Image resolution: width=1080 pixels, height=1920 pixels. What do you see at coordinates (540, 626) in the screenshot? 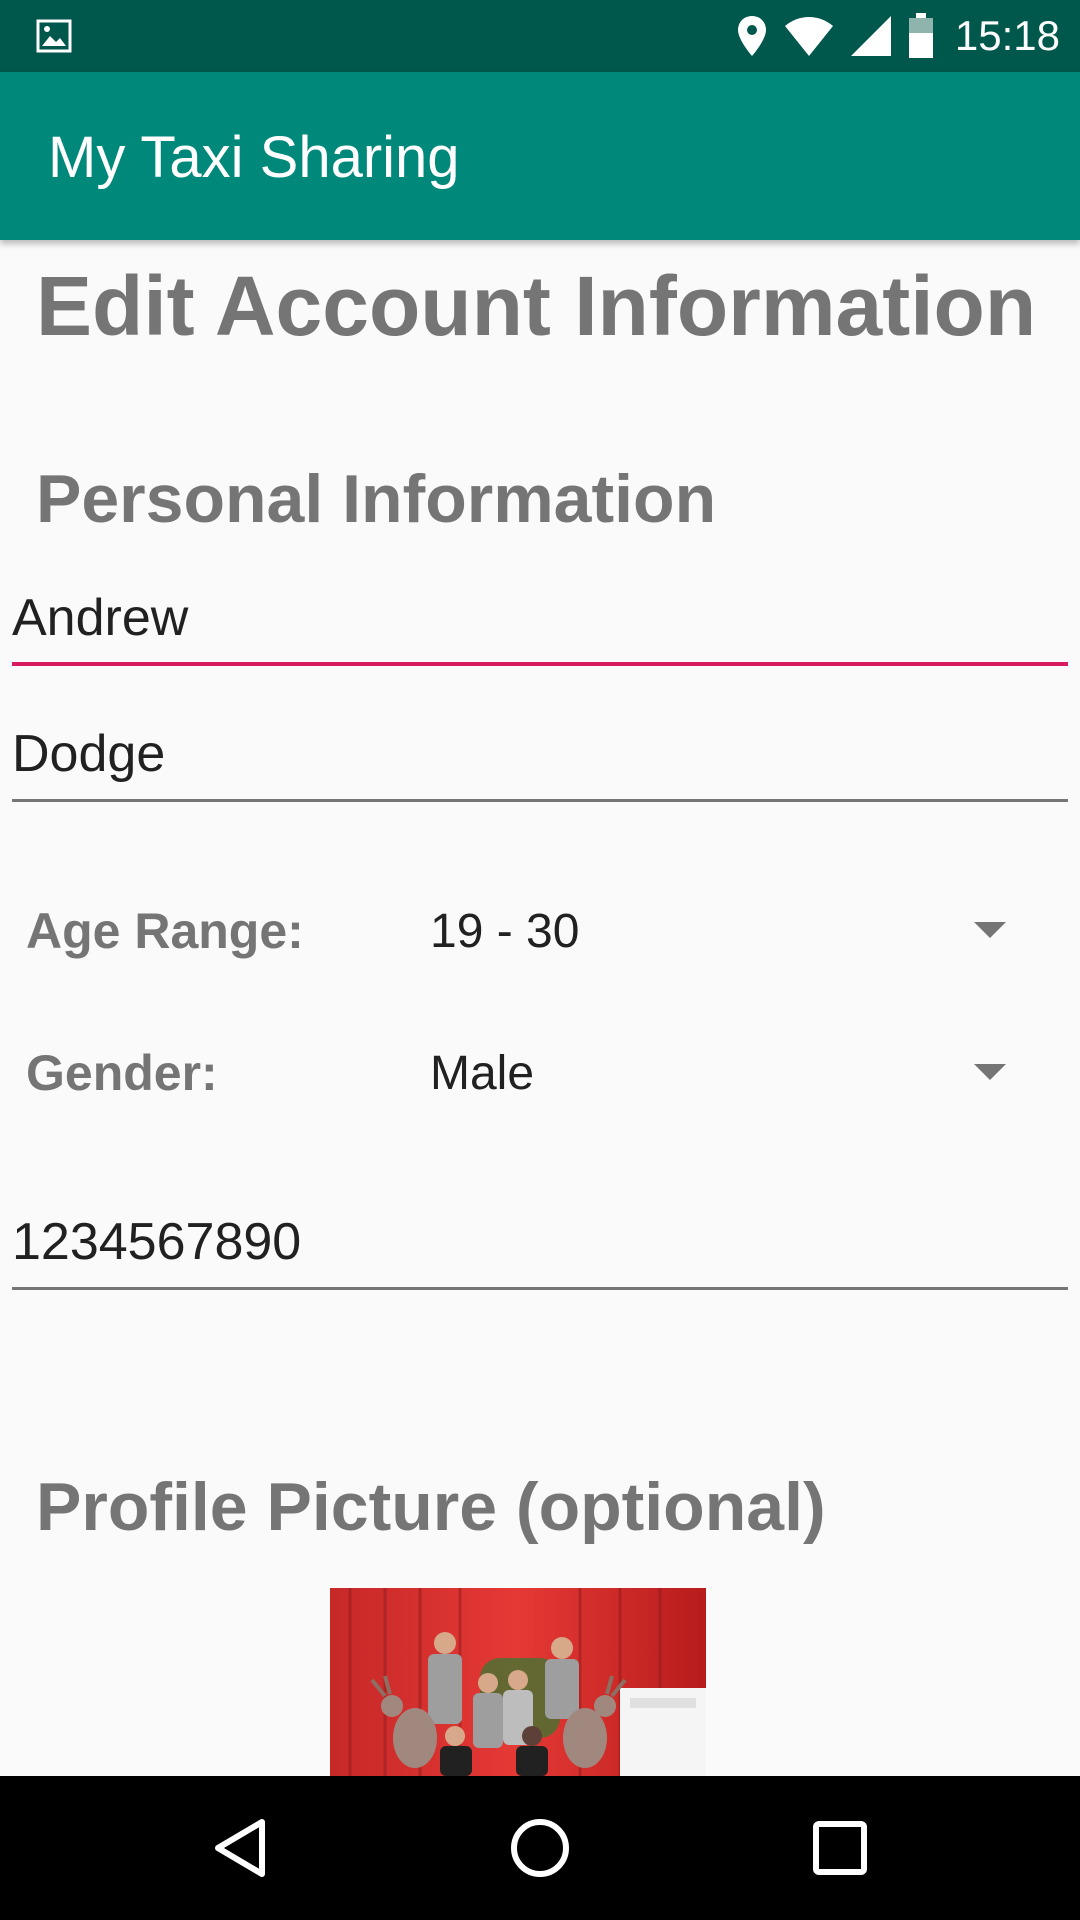
I see `first-name-field: Andrew` at bounding box center [540, 626].